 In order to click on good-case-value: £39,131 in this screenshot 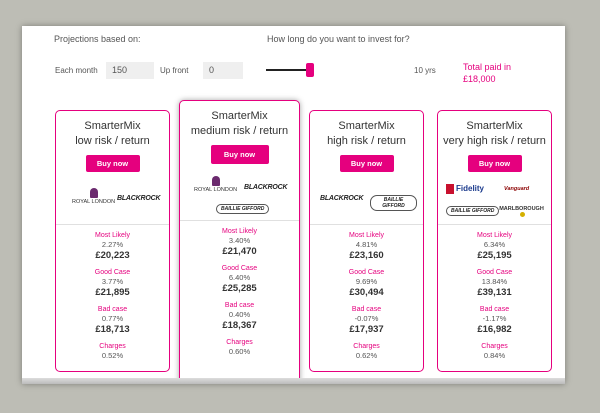, I will do `click(494, 292)`.